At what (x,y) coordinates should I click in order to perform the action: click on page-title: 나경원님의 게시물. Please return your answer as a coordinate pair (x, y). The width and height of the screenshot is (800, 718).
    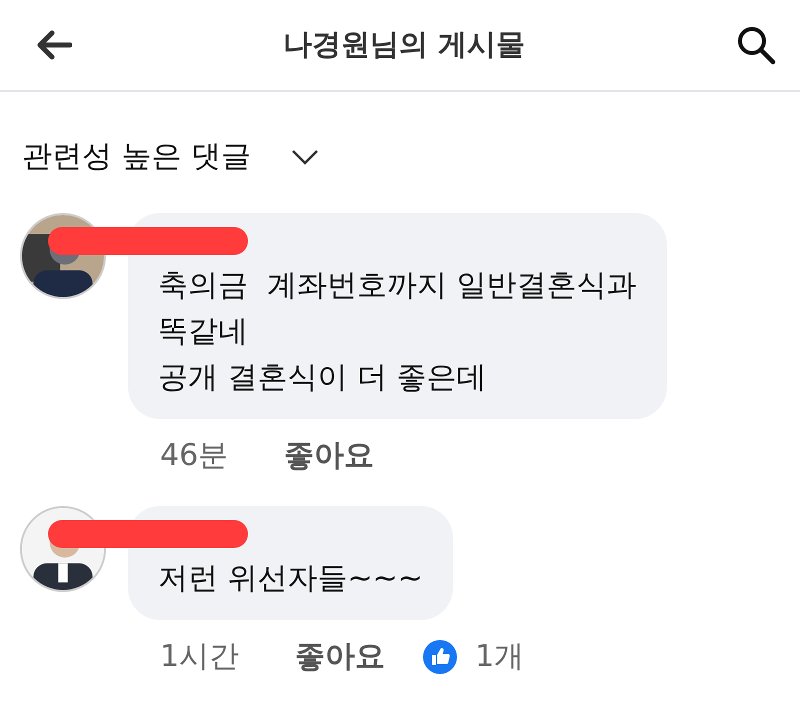
    Looking at the image, I should click on (404, 44).